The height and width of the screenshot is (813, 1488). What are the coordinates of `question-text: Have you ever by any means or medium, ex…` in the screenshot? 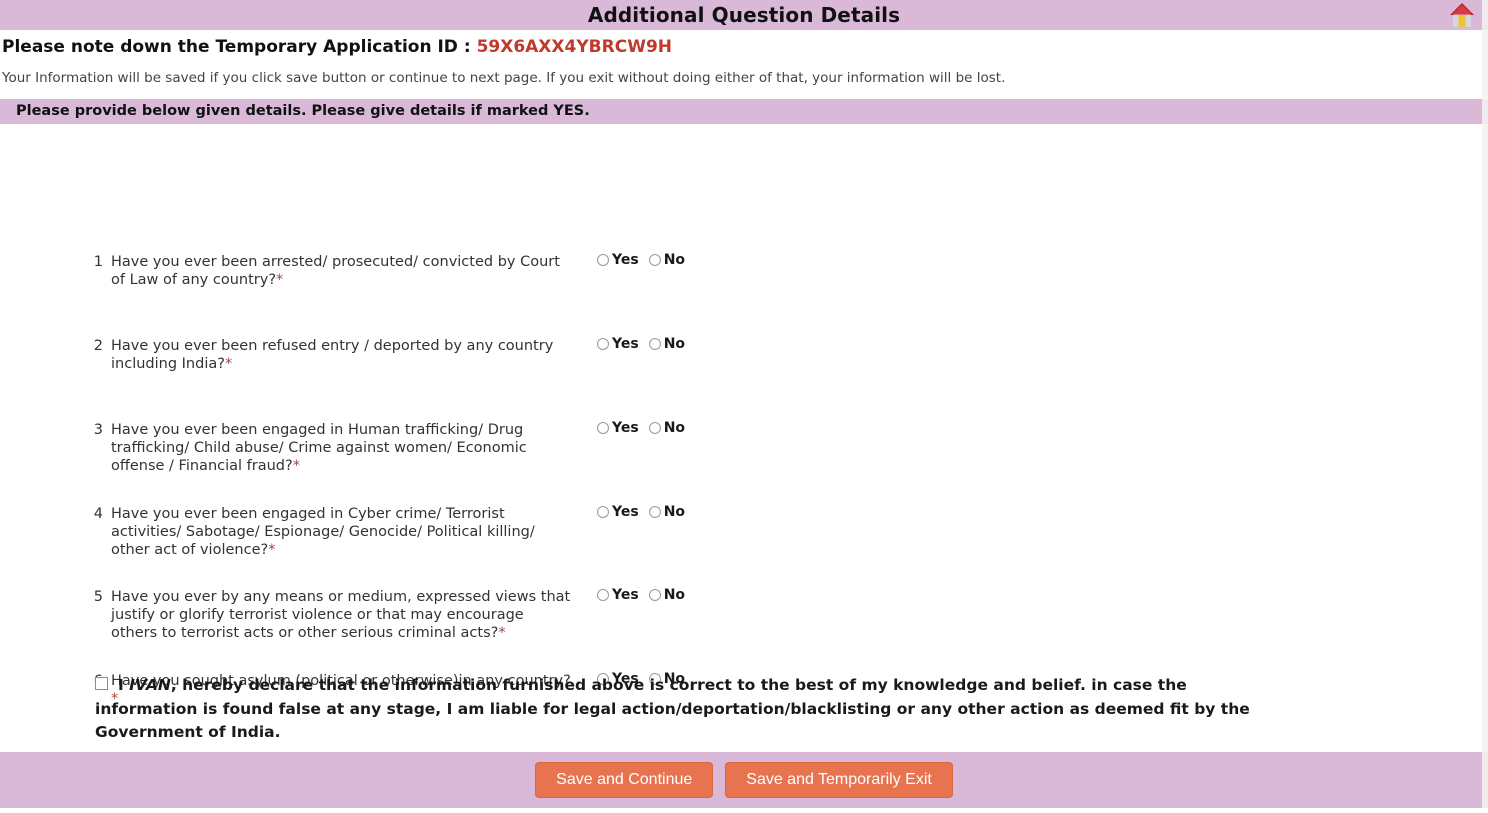 It's located at (341, 615).